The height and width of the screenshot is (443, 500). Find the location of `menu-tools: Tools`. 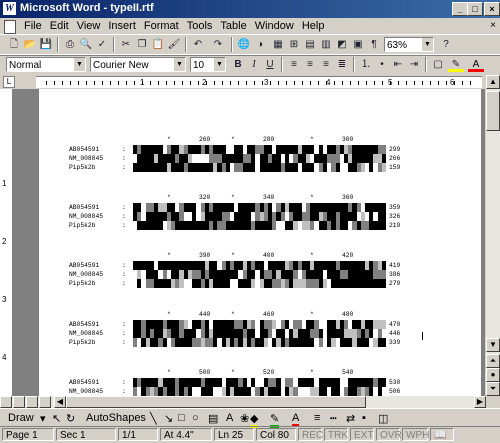

menu-tools: Tools is located at coordinates (200, 26).